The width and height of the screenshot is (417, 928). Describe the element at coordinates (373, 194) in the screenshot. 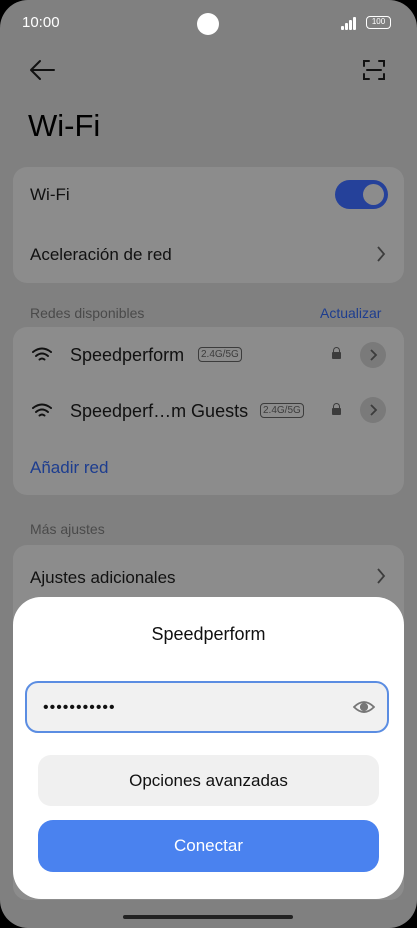

I see `toggle-knob` at that location.